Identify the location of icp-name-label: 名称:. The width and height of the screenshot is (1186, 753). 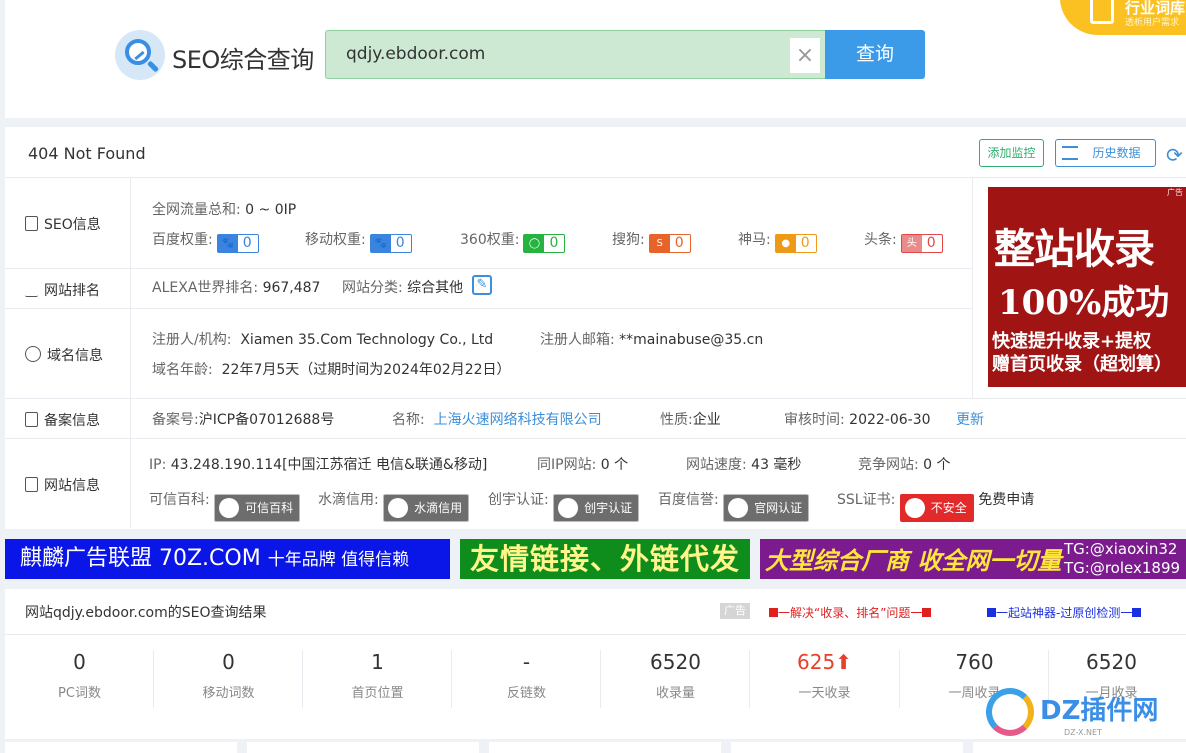
(408, 420).